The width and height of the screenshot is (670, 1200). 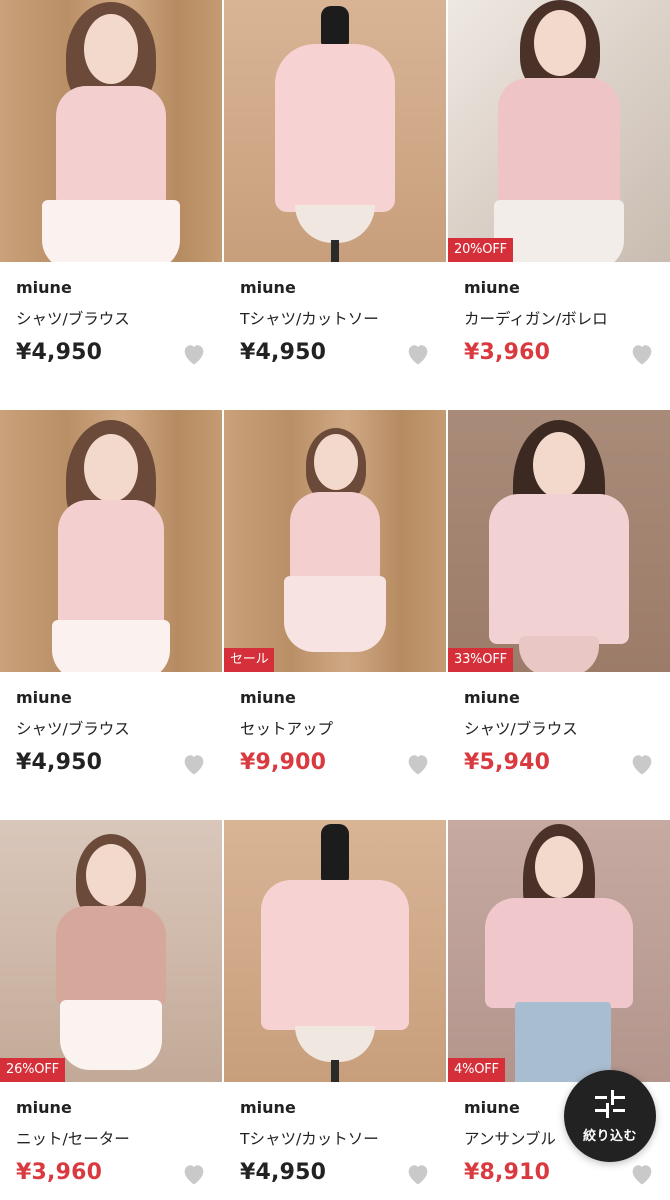 What do you see at coordinates (610, 1103) in the screenshot?
I see `filter-sliders-icon` at bounding box center [610, 1103].